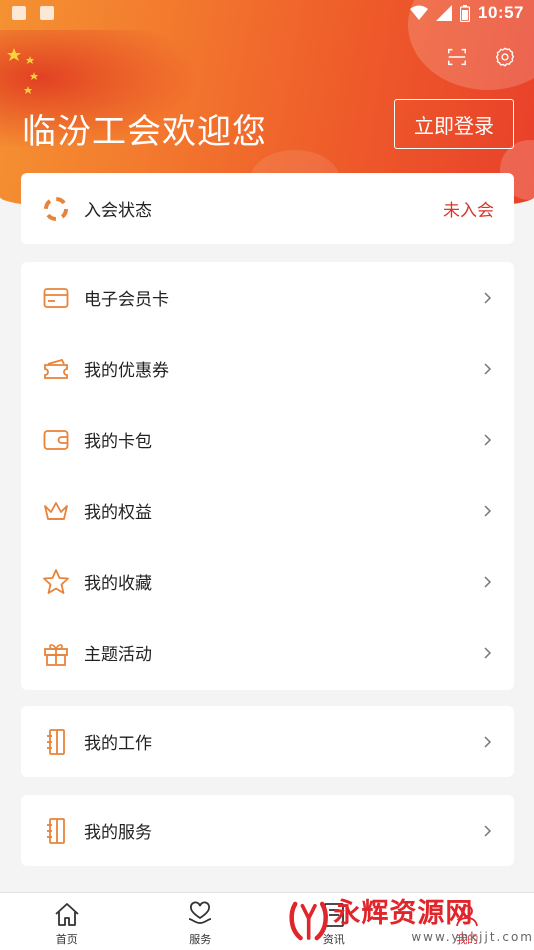 This screenshot has width=534, height=950. I want to click on app-a-icon, so click(47, 13).